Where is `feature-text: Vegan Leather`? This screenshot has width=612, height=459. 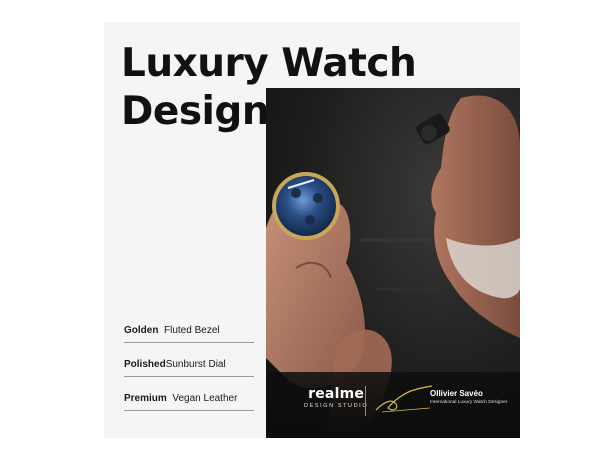 feature-text: Vegan Leather is located at coordinates (205, 398).